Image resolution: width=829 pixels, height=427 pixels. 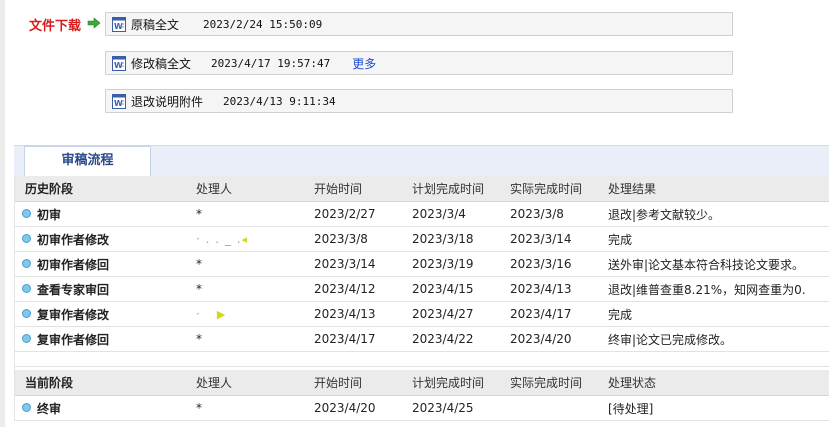 I want to click on planned-time: 2023/4/25, so click(x=461, y=408).